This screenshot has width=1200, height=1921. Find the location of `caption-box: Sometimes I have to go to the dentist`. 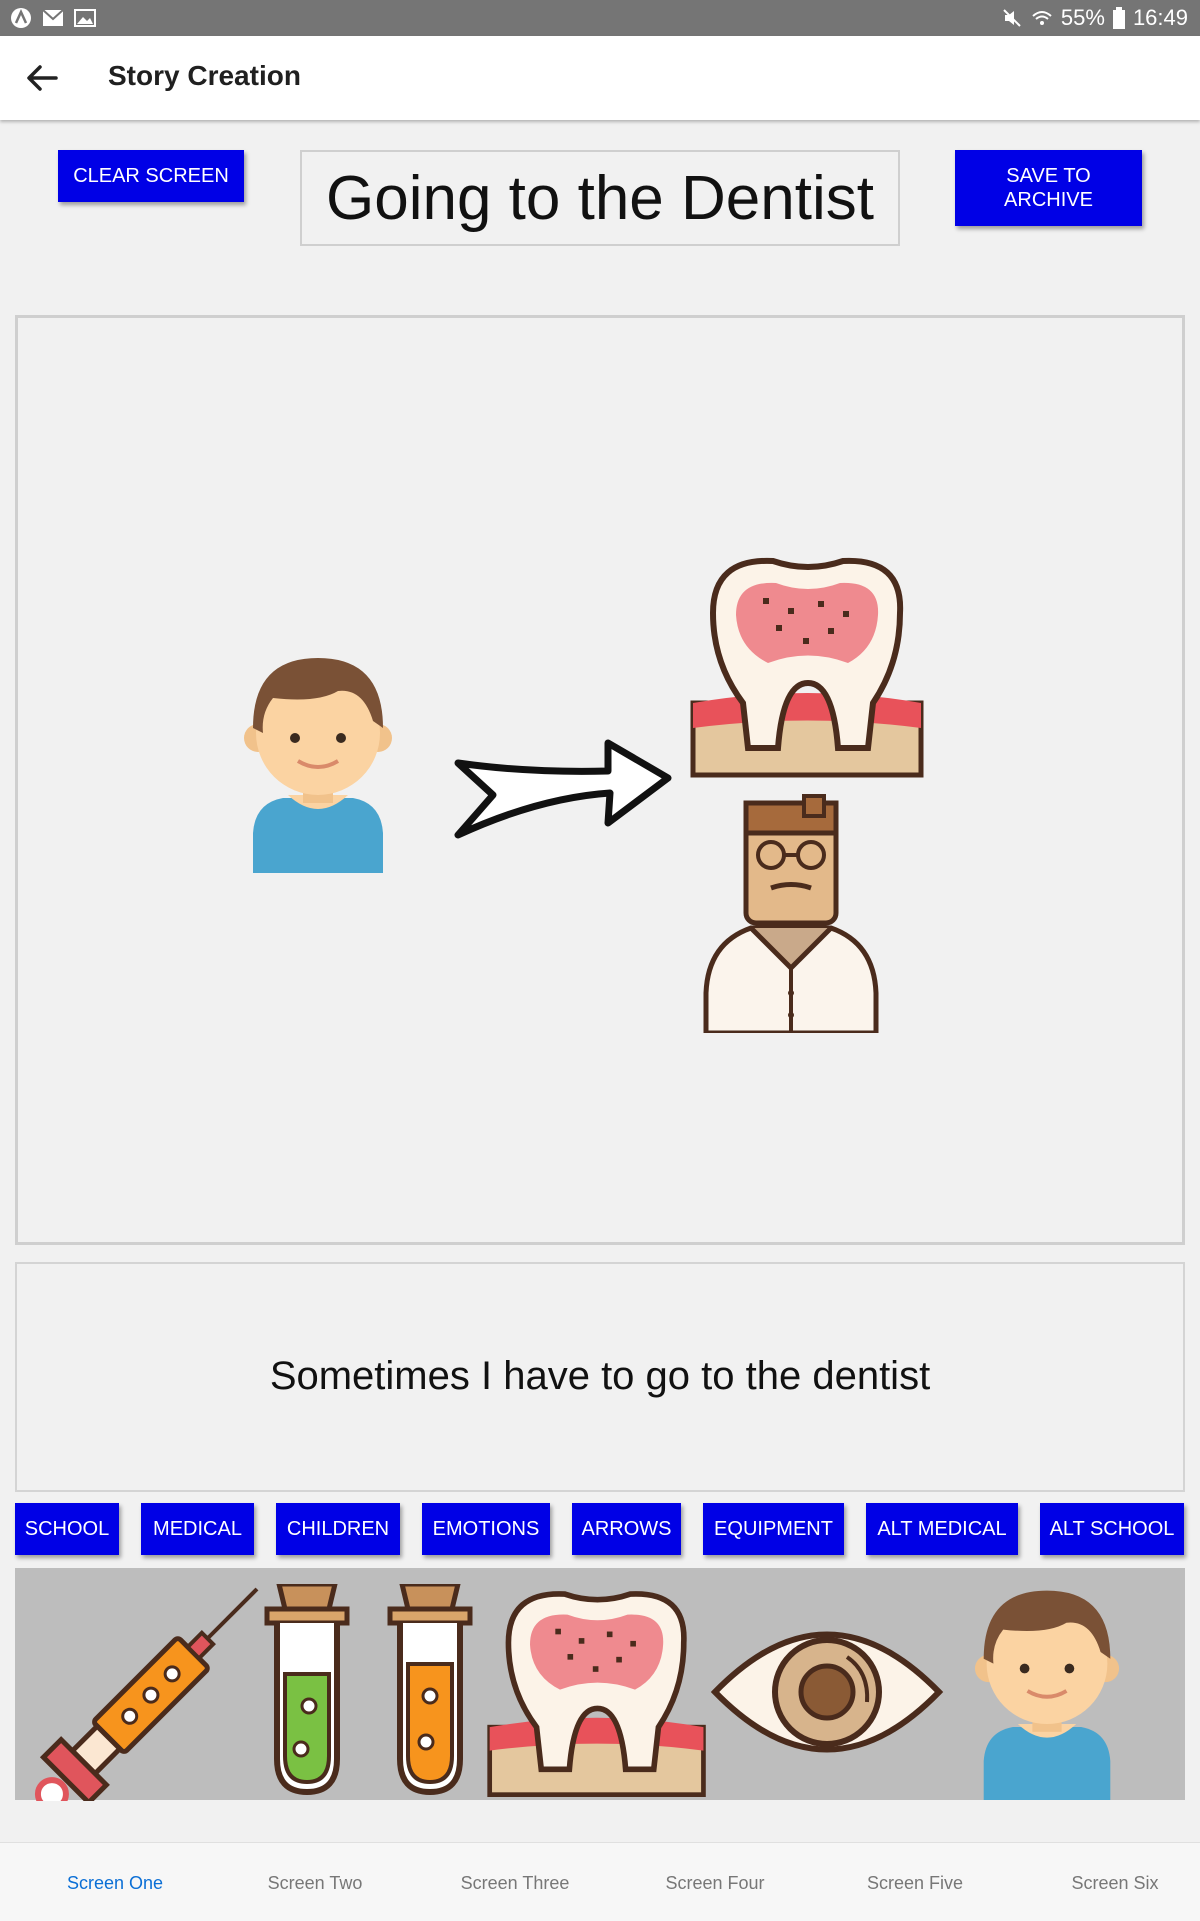

caption-box: Sometimes I have to go to the dentist is located at coordinates (600, 1377).